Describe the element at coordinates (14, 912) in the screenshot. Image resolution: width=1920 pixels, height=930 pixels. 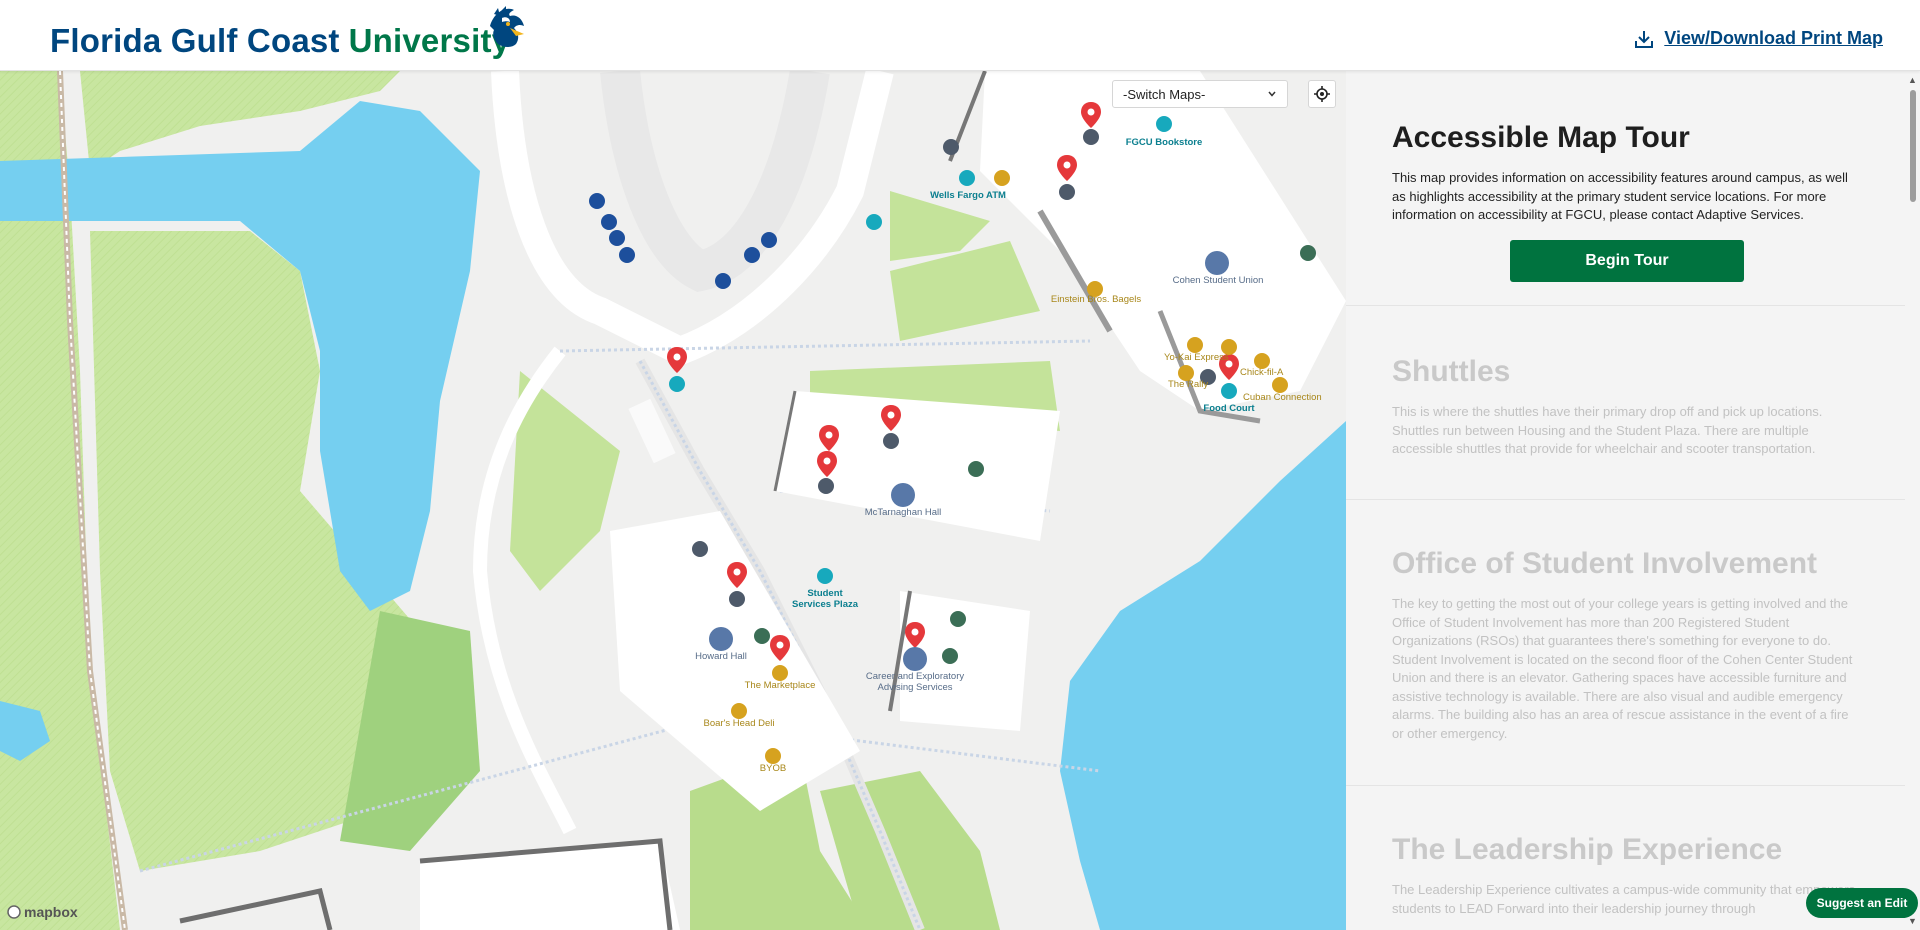
I see `mapbox-logo-icon` at that location.